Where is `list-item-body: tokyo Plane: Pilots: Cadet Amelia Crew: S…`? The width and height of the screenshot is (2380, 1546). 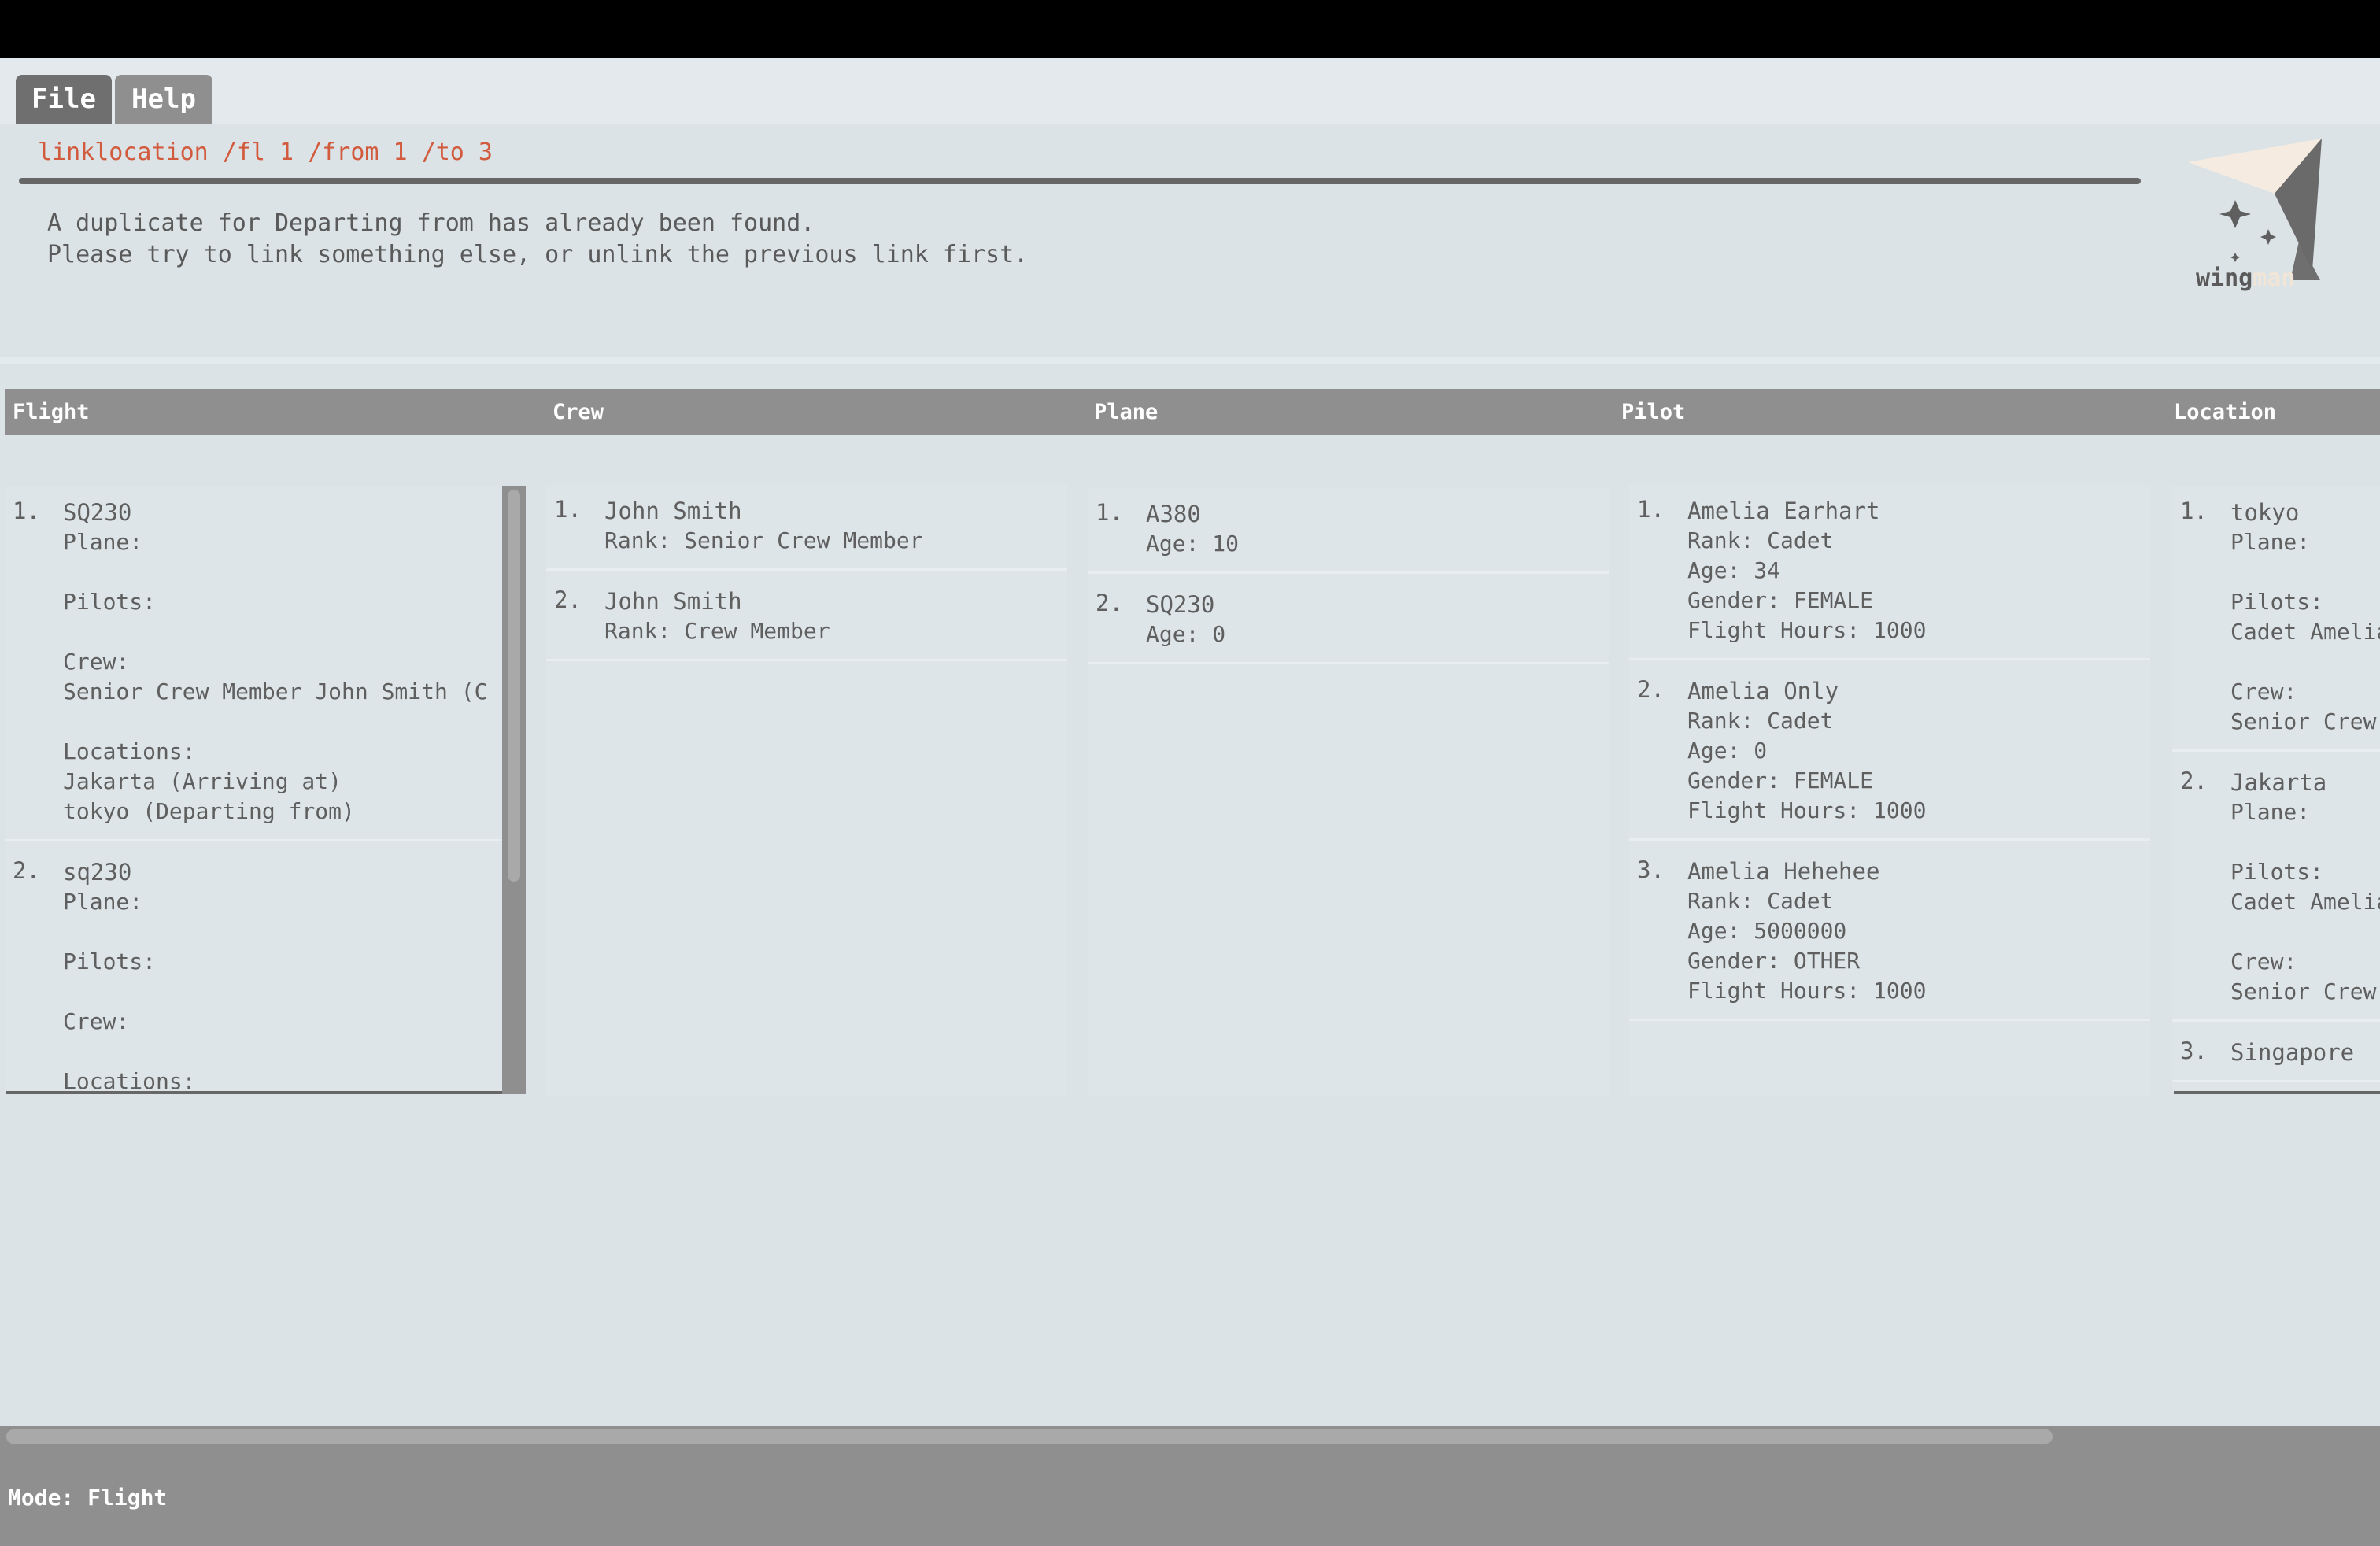 list-item-body: tokyo Plane: Pilots: Cadet Amelia Crew: S… is located at coordinates (2305, 617).